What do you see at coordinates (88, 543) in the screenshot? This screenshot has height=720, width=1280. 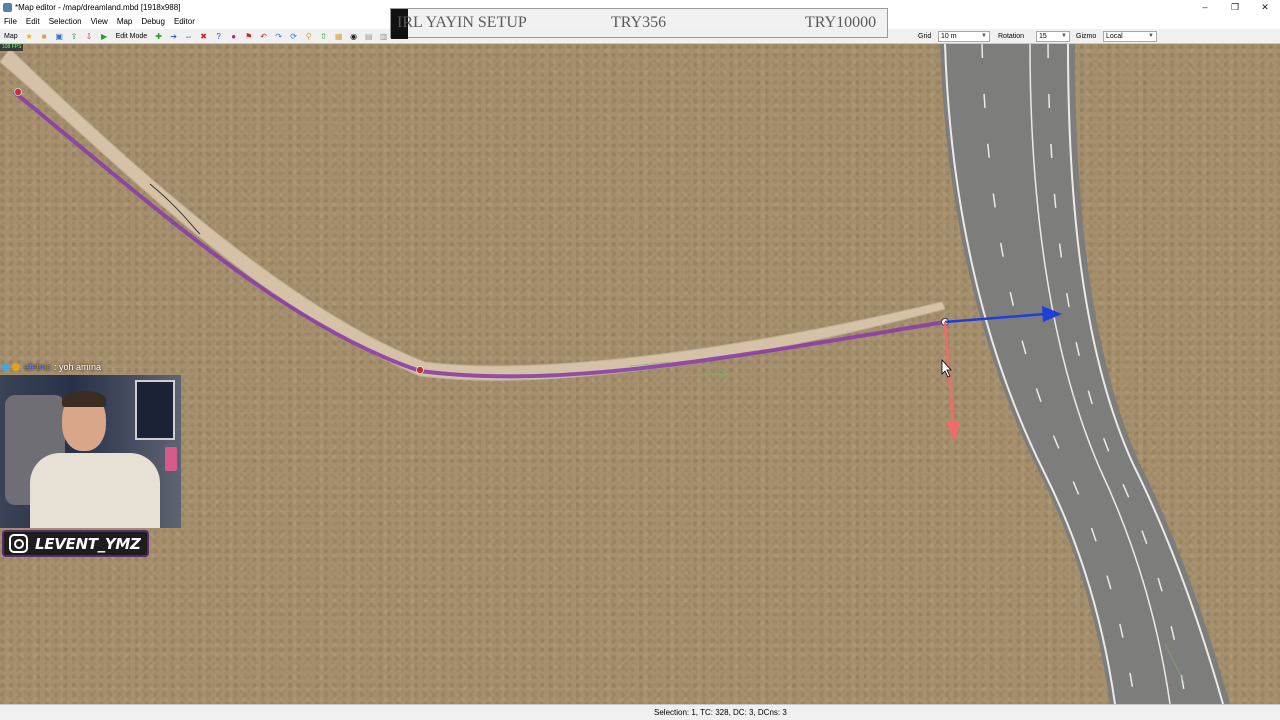 I see `instagram-handle: LEVENT_YMZ` at bounding box center [88, 543].